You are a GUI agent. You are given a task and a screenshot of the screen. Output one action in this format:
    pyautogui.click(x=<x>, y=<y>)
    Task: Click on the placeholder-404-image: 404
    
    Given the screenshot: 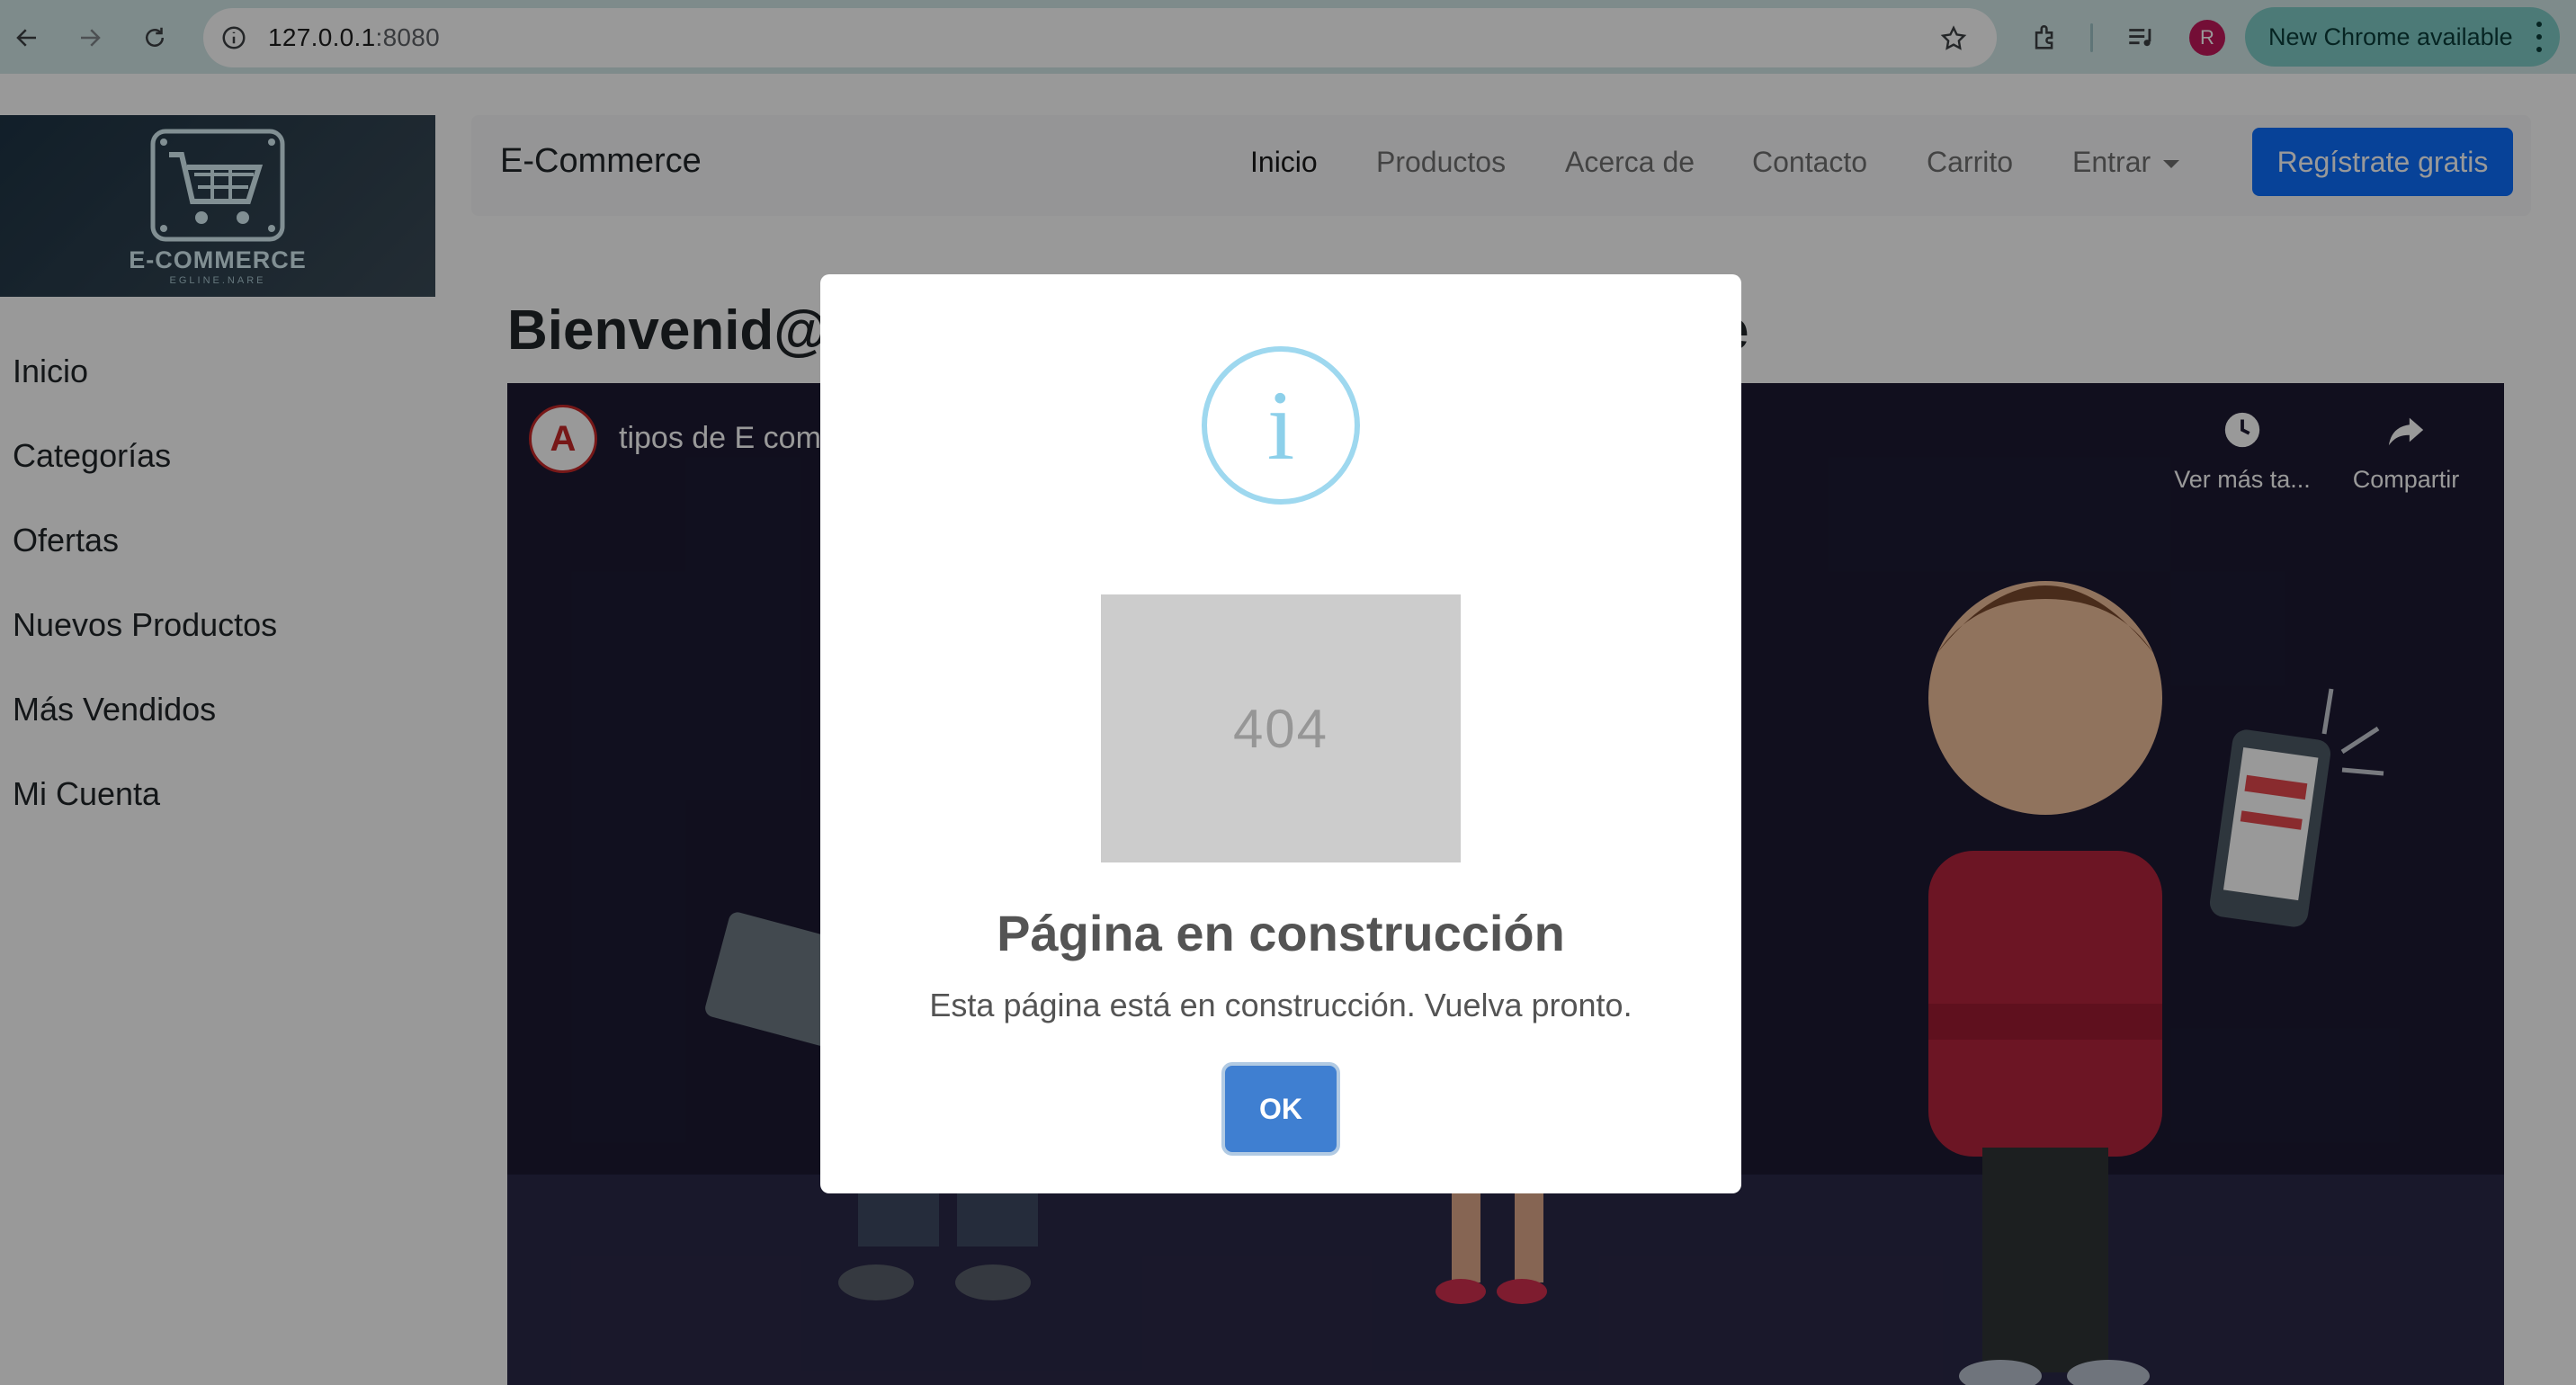 What is the action you would take?
    pyautogui.click(x=1281, y=728)
    